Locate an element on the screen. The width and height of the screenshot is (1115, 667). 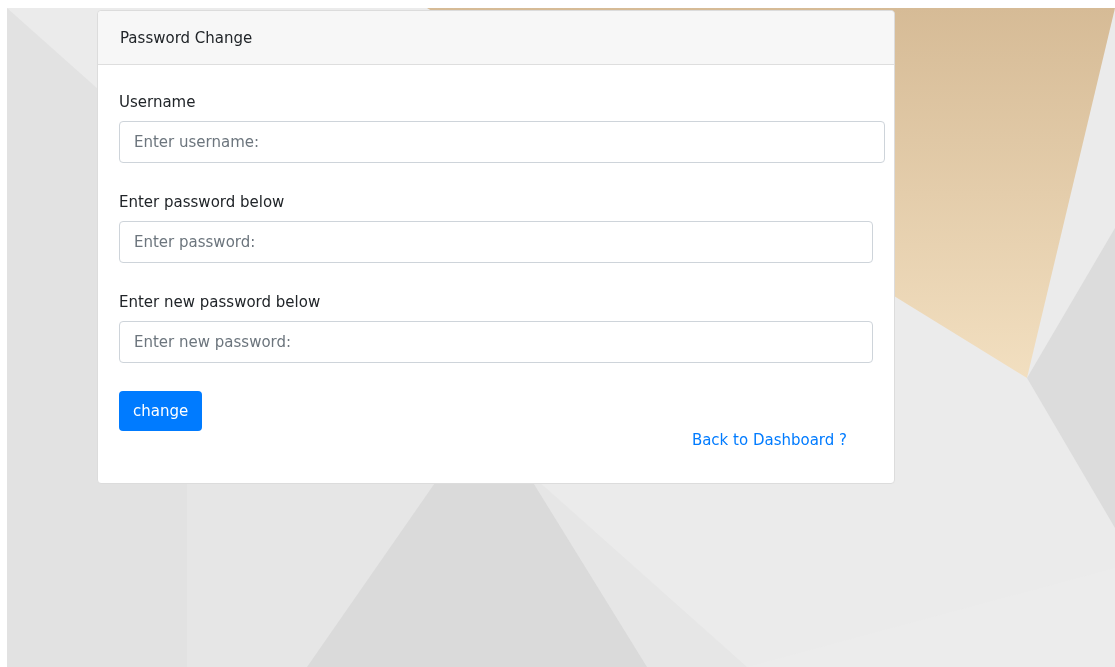
field-label: Enter new password below is located at coordinates (220, 302).